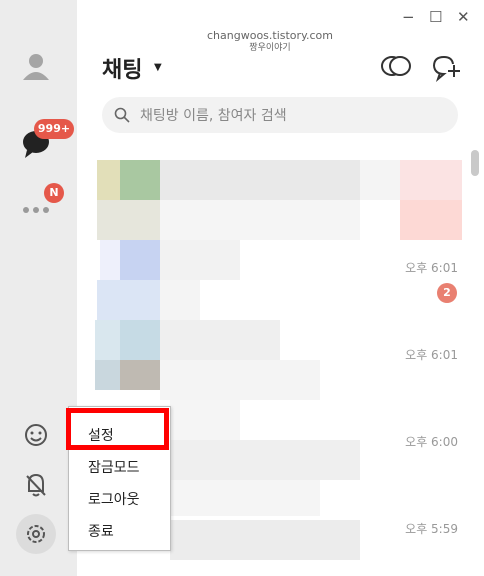 The width and height of the screenshot is (484, 576). I want to click on highlight-box, so click(117, 429).